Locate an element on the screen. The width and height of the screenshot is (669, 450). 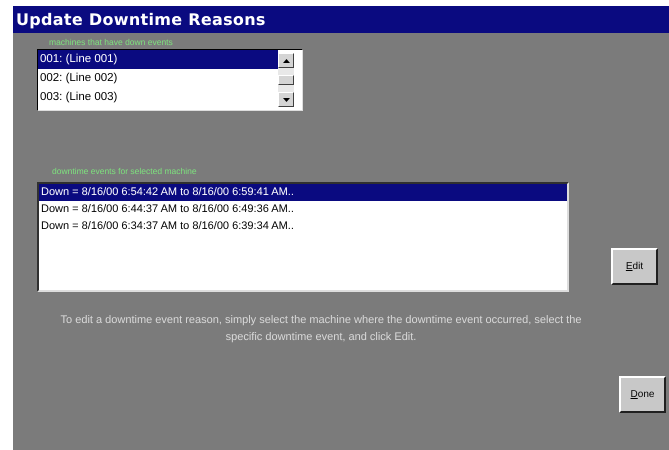
scrollbar is located at coordinates (286, 80).